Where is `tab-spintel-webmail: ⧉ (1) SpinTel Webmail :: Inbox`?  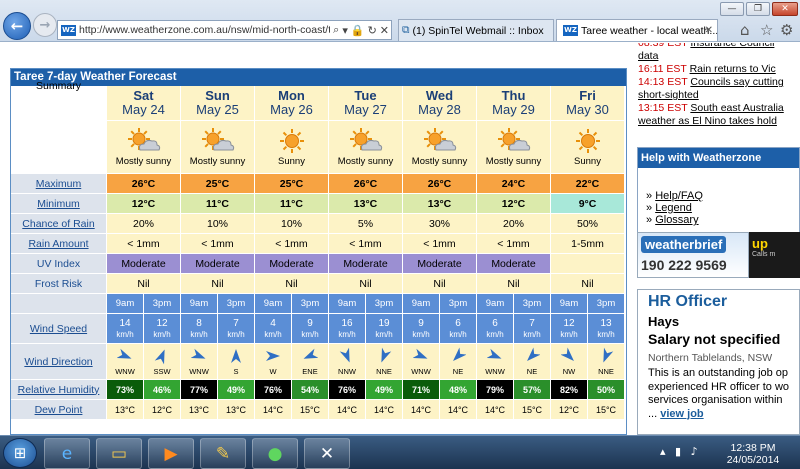 tab-spintel-webmail: ⧉ (1) SpinTel Webmail :: Inbox is located at coordinates (476, 30).